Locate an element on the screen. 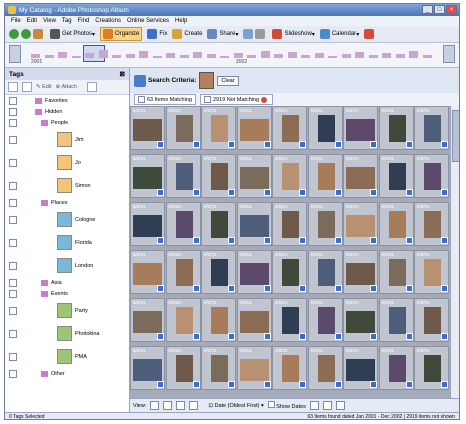  mail-icon is located at coordinates (248, 34).